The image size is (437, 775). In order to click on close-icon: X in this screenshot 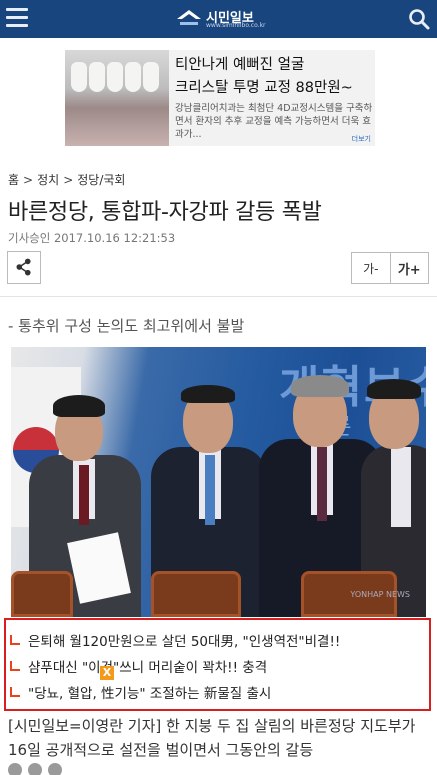, I will do `click(107, 673)`.